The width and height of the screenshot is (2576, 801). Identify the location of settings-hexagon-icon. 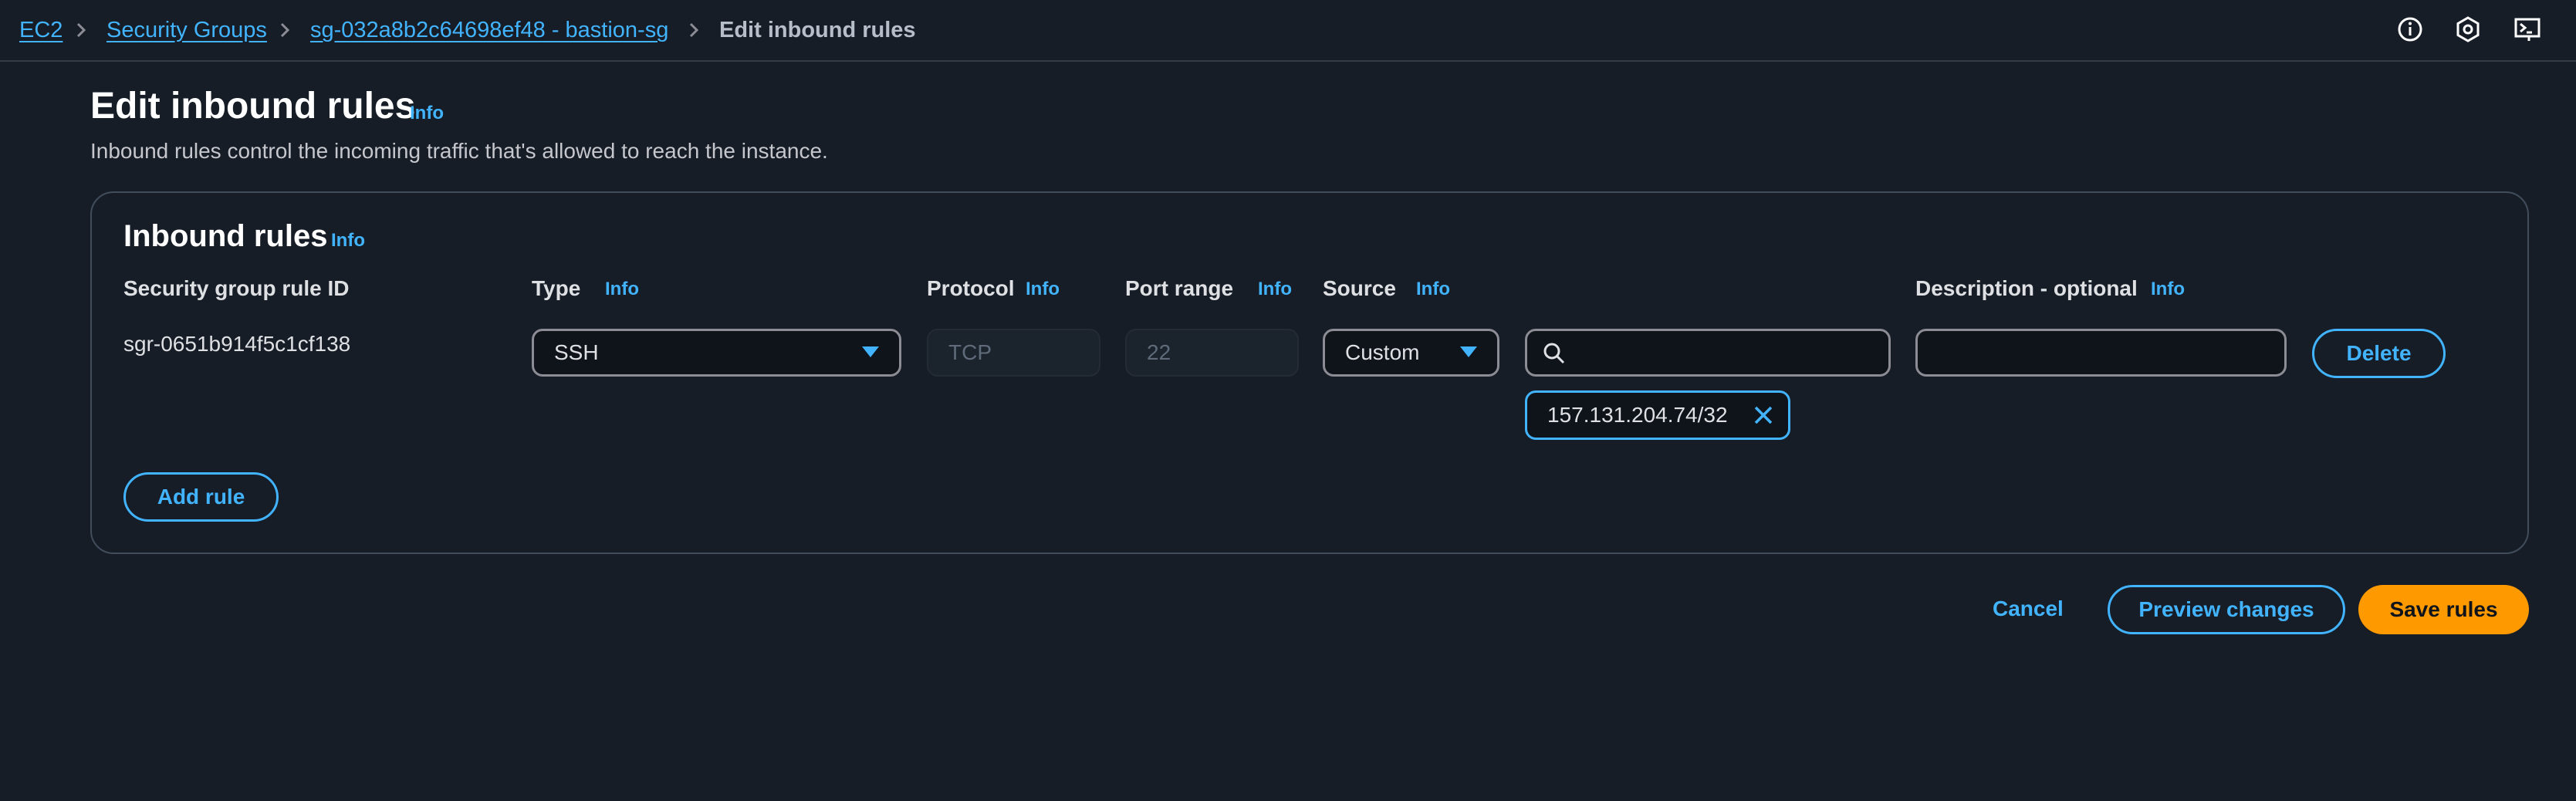
(2468, 30).